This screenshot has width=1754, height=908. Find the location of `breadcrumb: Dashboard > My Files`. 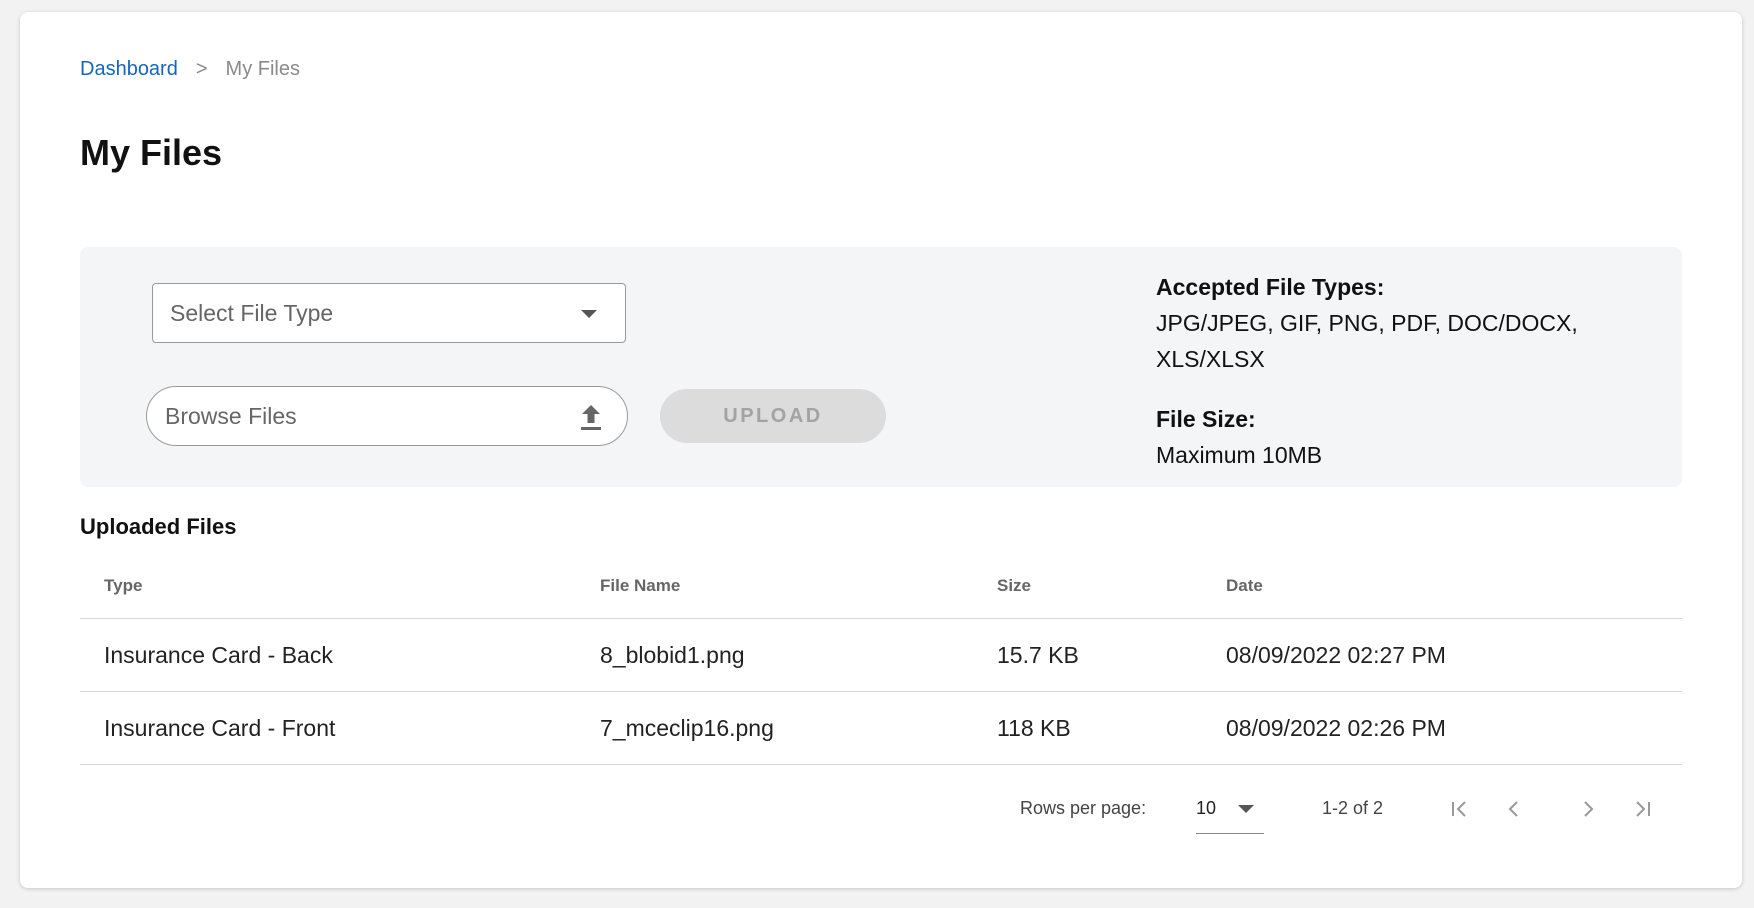

breadcrumb: Dashboard > My Files is located at coordinates (190, 69).